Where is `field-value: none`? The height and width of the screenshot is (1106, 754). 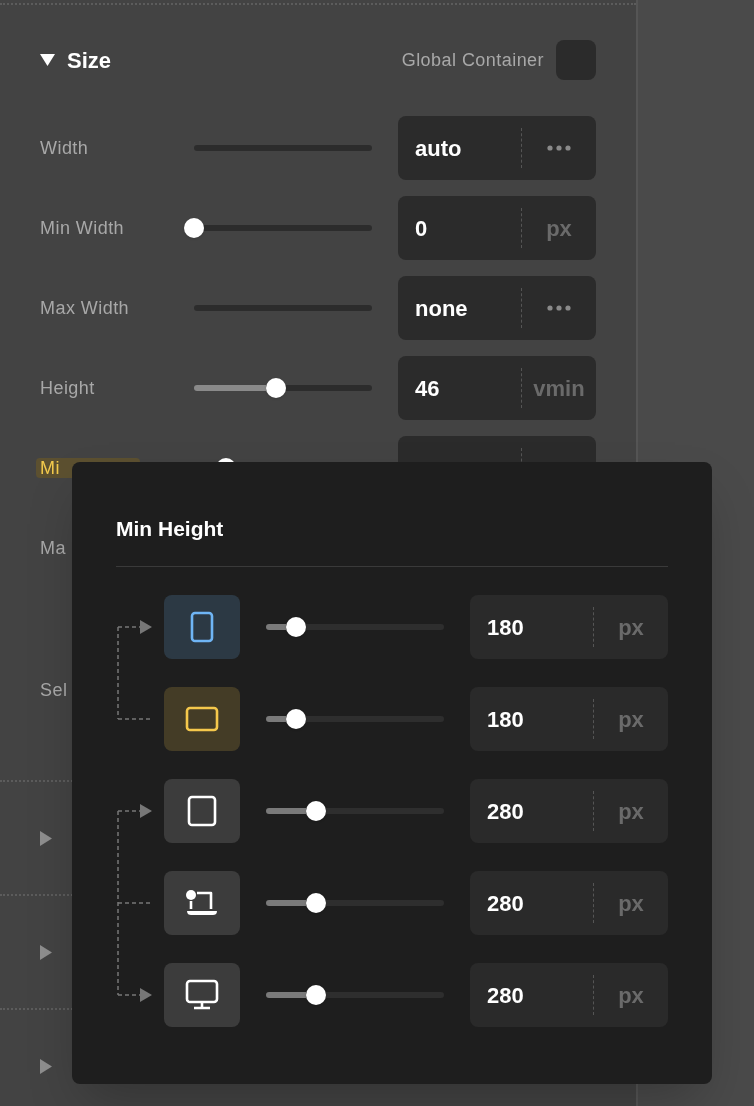 field-value: none is located at coordinates (441, 308).